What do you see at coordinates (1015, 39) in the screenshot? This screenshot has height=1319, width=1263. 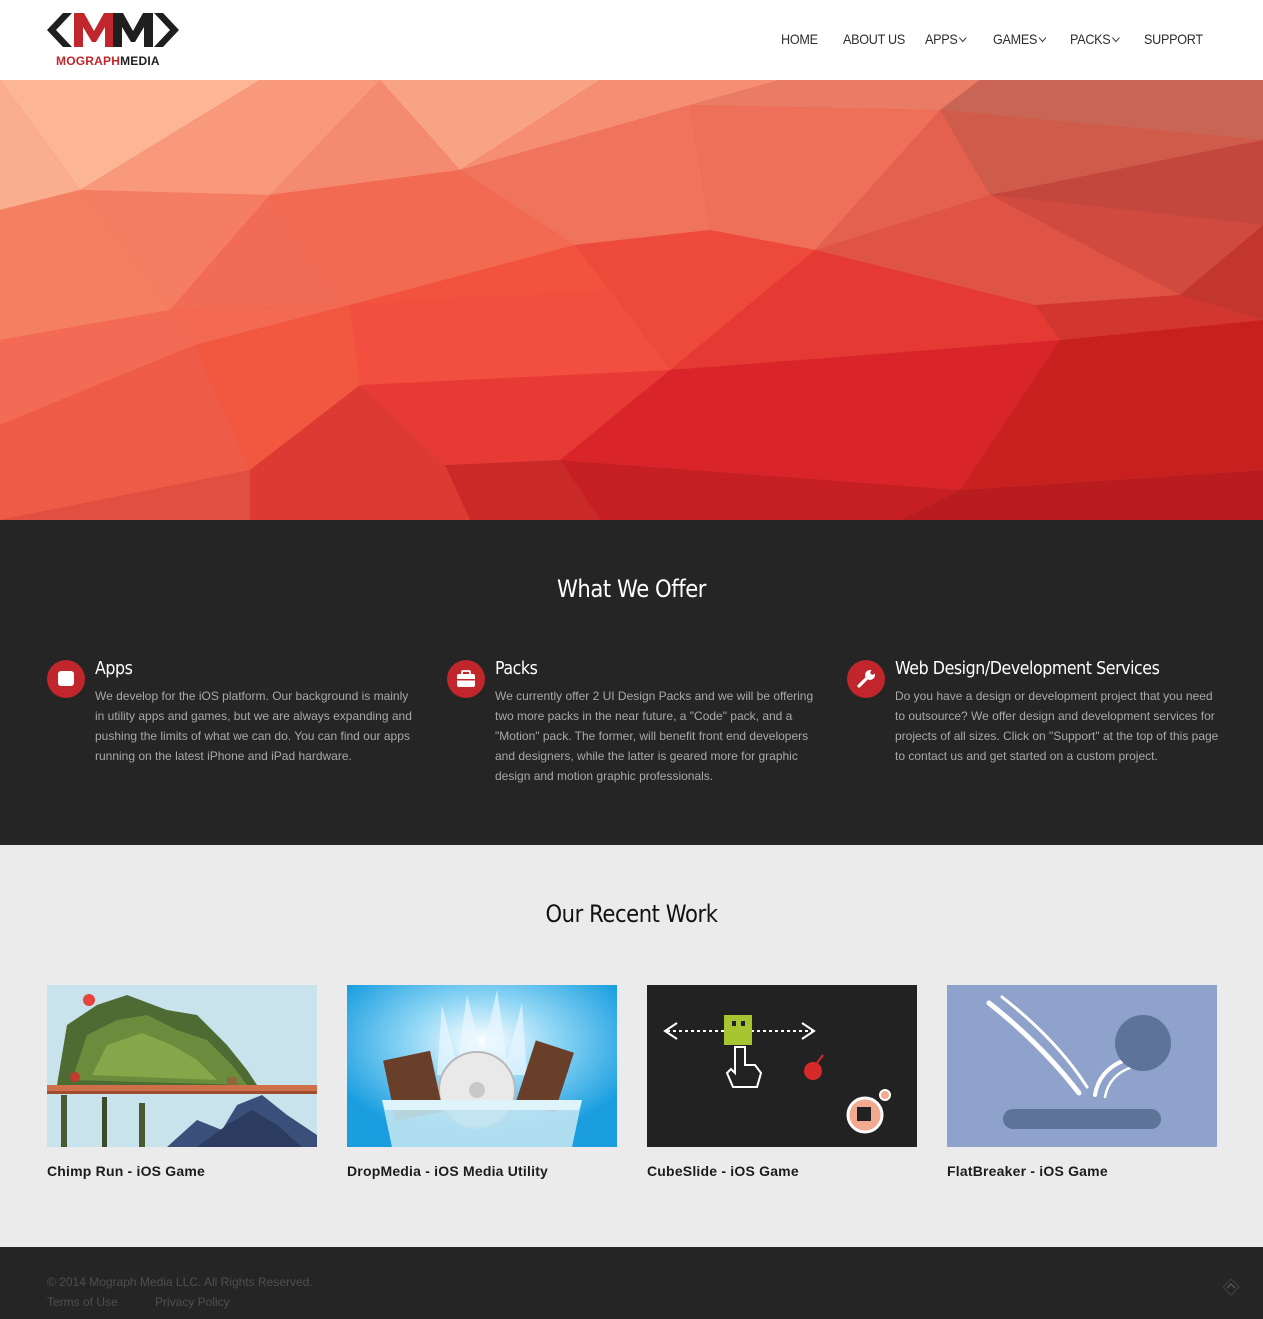 I see `nav-label-games: GAMES` at bounding box center [1015, 39].